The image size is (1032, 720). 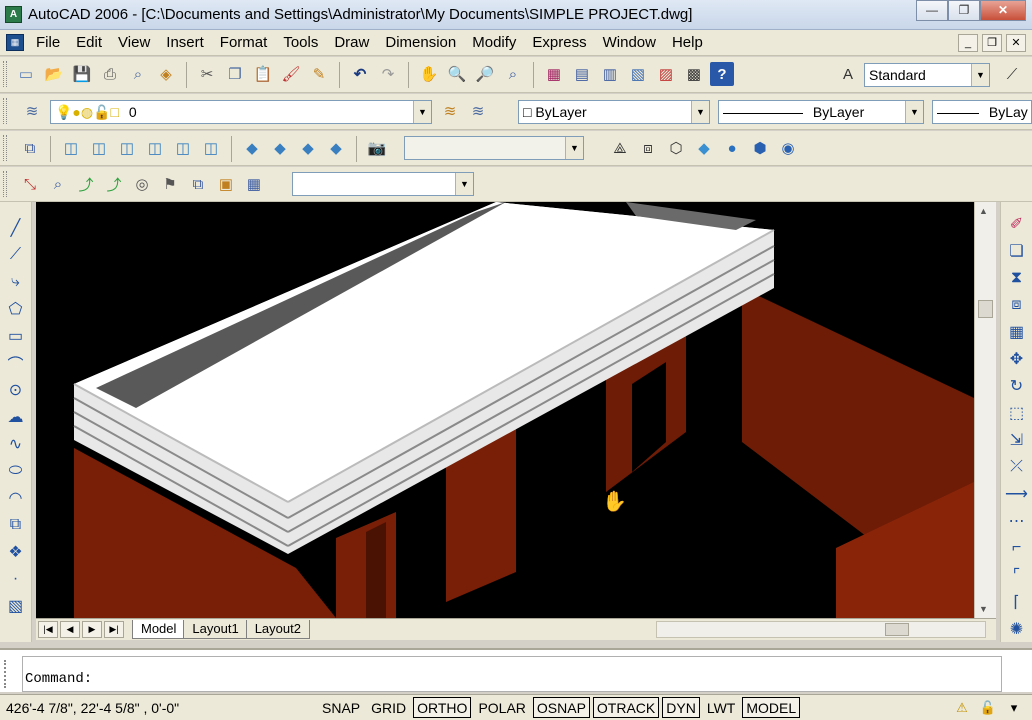 What do you see at coordinates (16, 336) in the screenshot?
I see `rectangle-icon: ▭` at bounding box center [16, 336].